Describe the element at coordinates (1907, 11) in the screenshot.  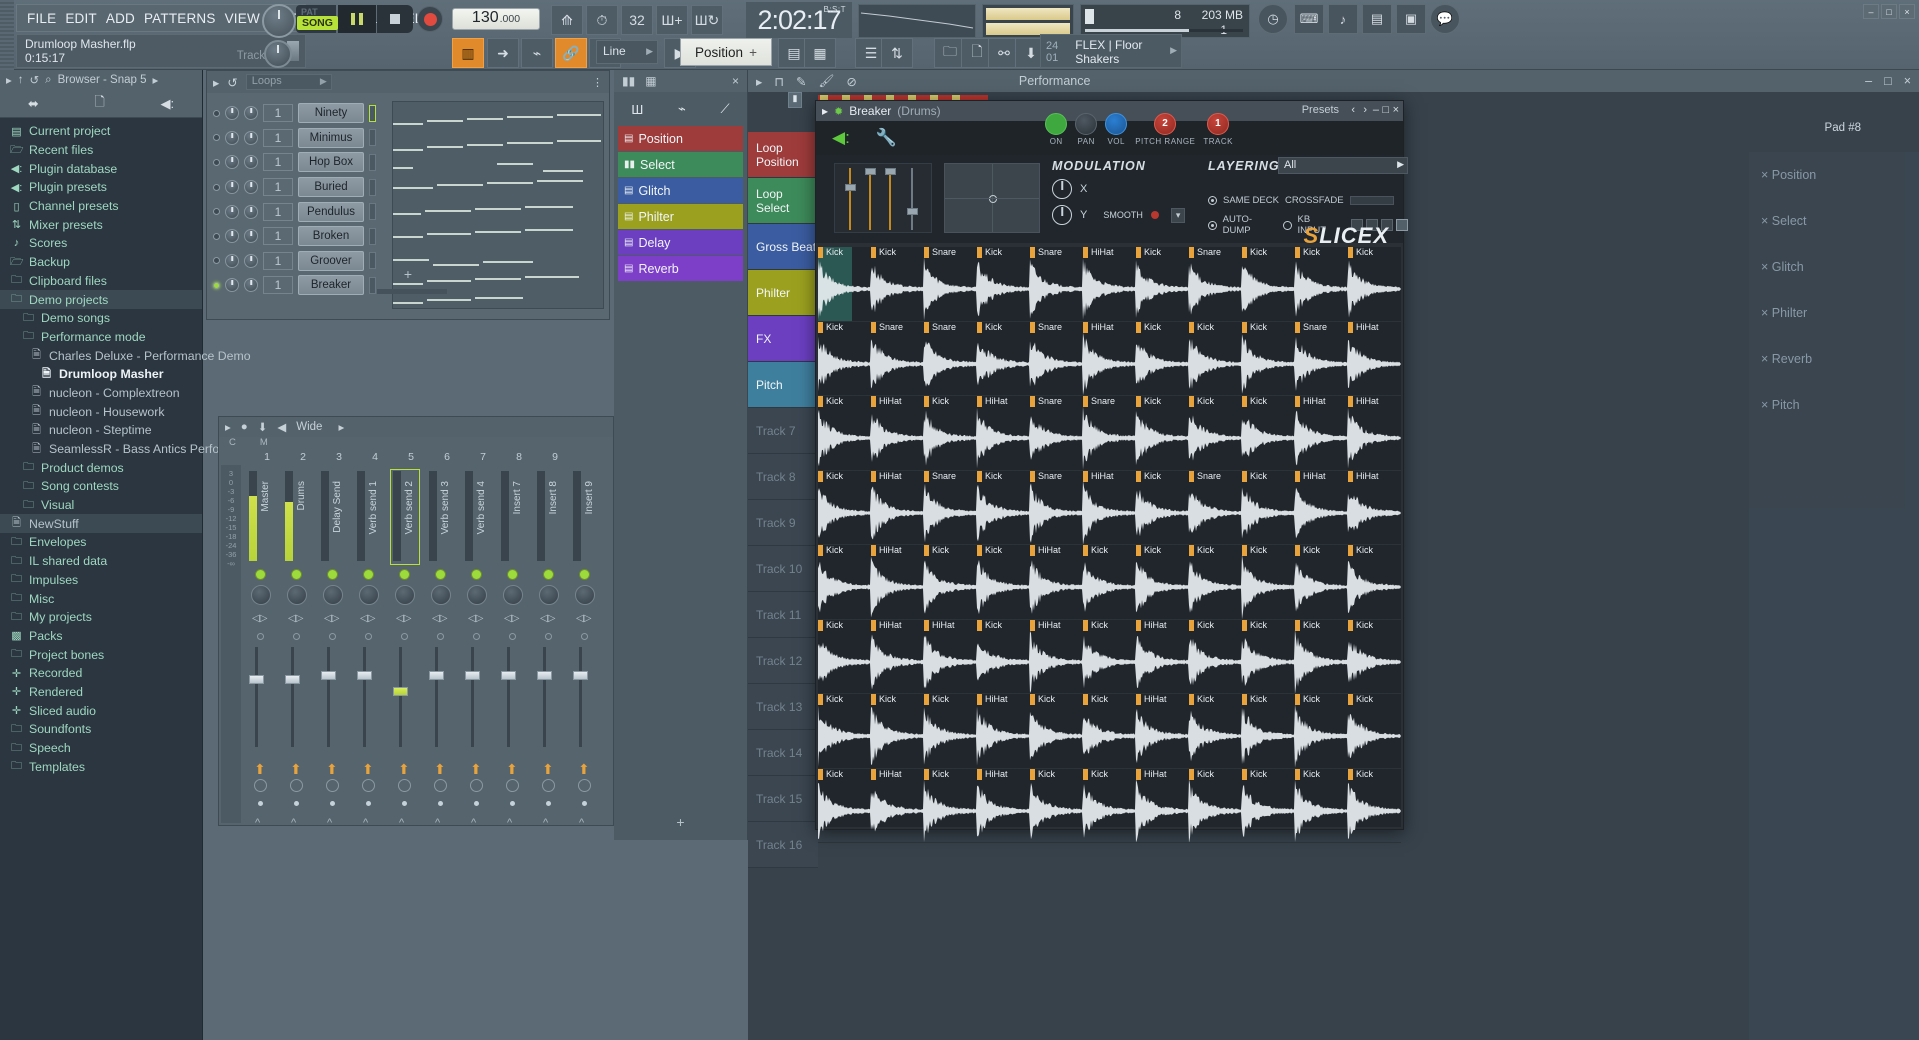
I see `close-button: ×` at that location.